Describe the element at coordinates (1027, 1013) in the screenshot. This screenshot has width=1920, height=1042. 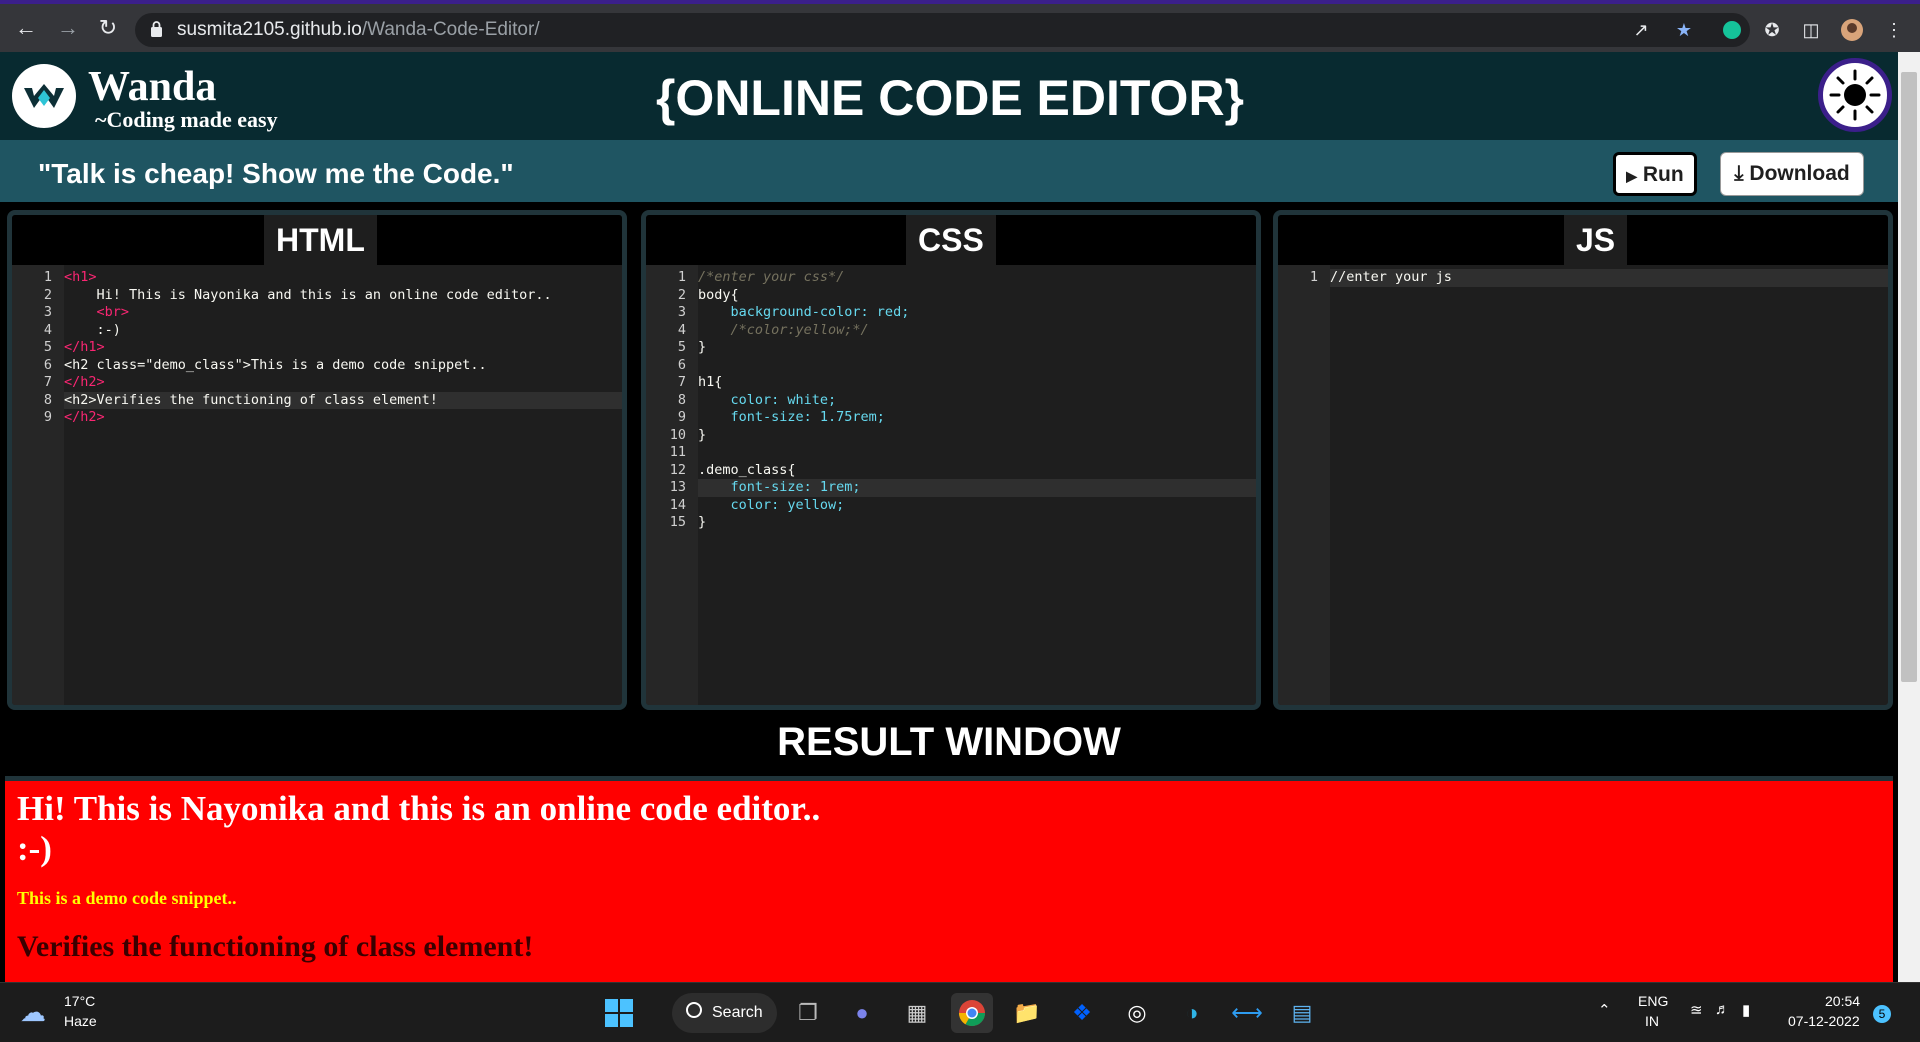
I see `file-explorer-icon: 📁` at that location.